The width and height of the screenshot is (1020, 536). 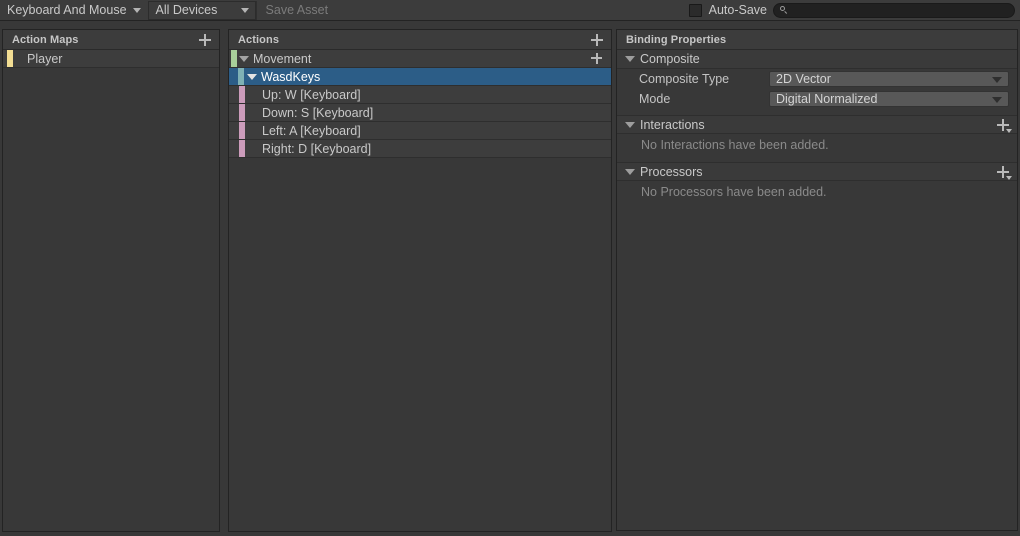 What do you see at coordinates (784, 10) in the screenshot?
I see `search-icon` at bounding box center [784, 10].